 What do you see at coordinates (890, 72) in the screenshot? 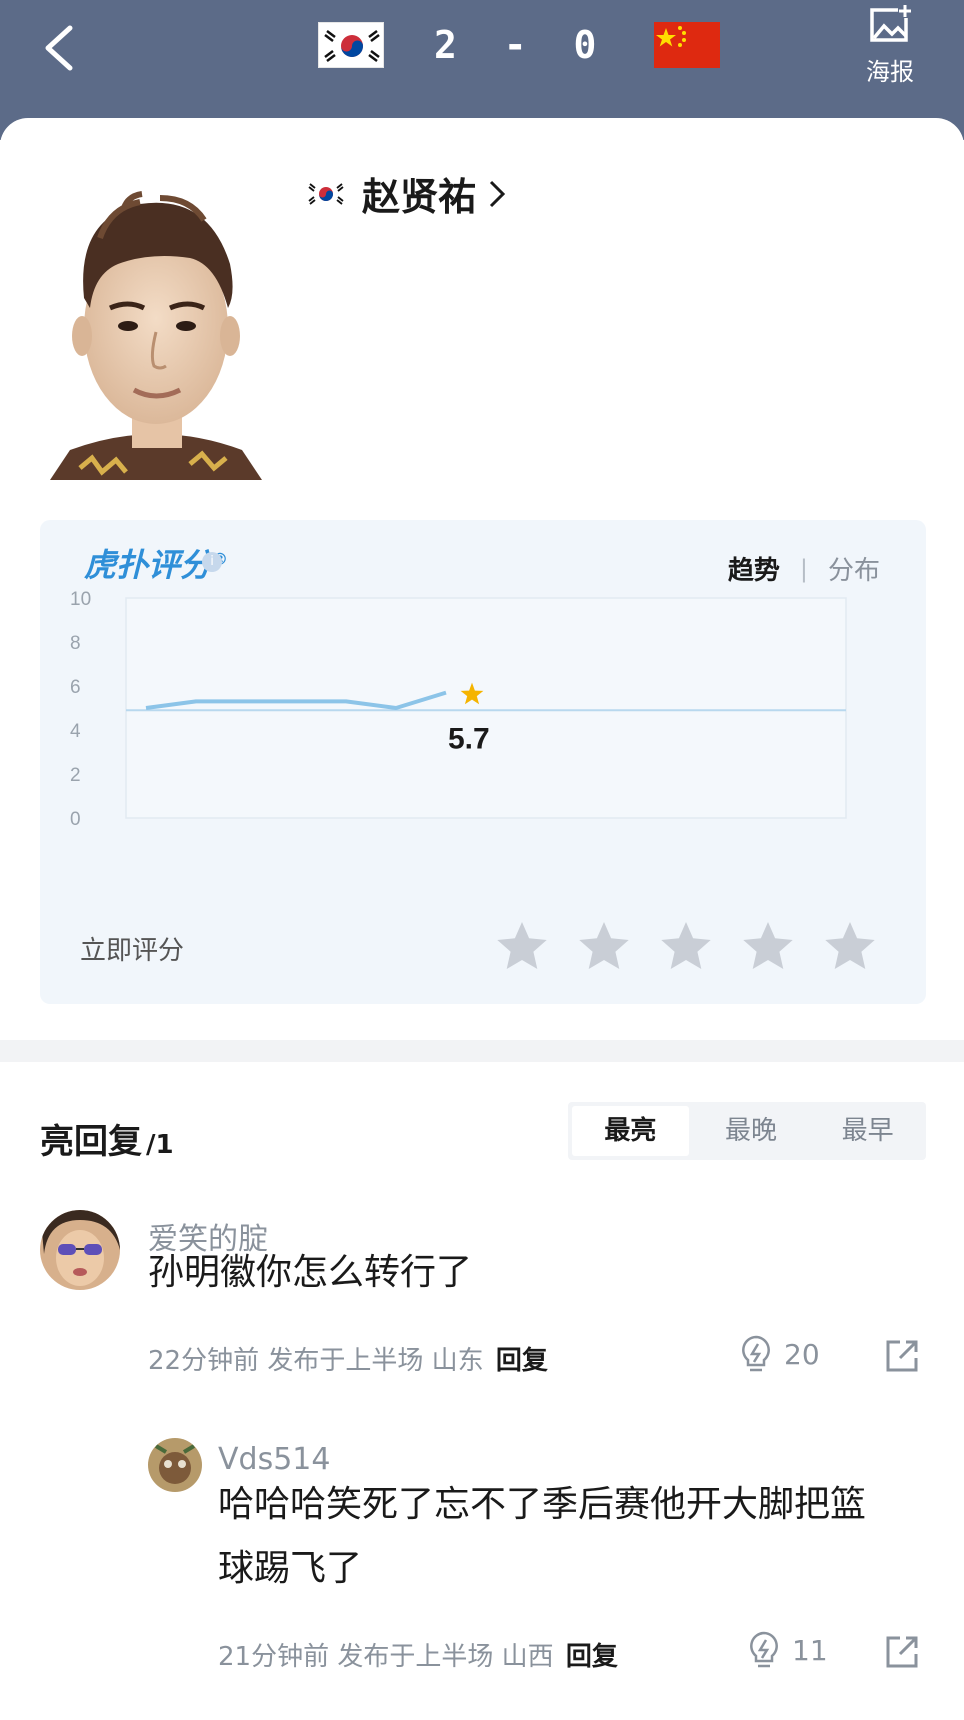
I see `poster-label: 海报` at bounding box center [890, 72].